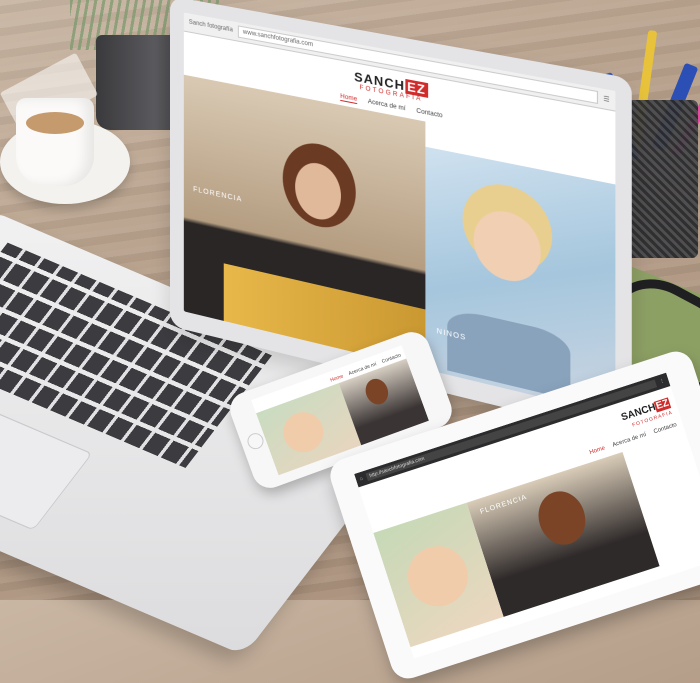 The width and height of the screenshot is (700, 683). Describe the element at coordinates (606, 99) in the screenshot. I see `menu-icon: ☰` at that location.